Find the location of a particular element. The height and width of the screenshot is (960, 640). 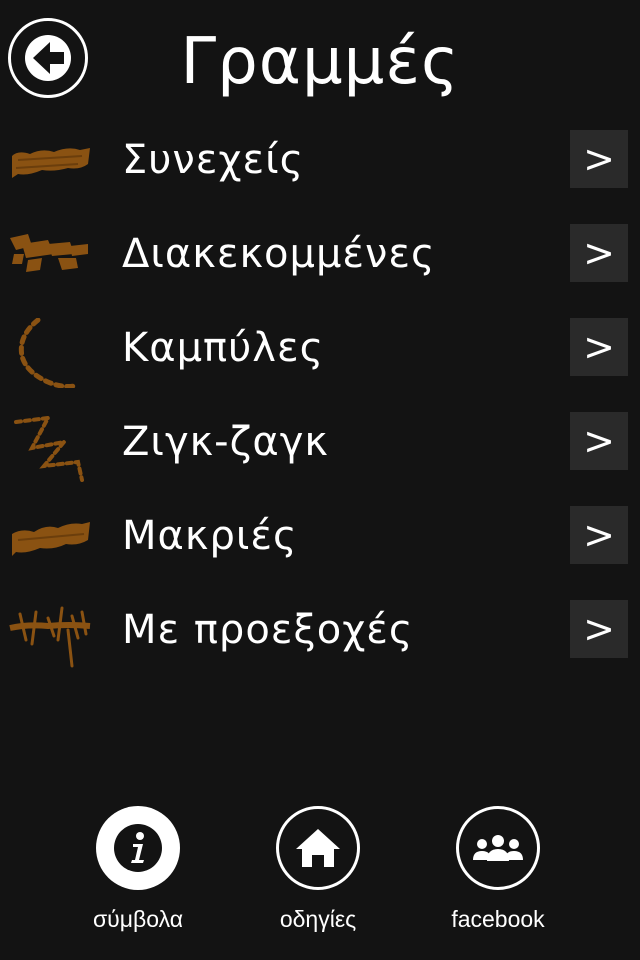

list-item-curved: Καμπύλες > is located at coordinates (320, 365).